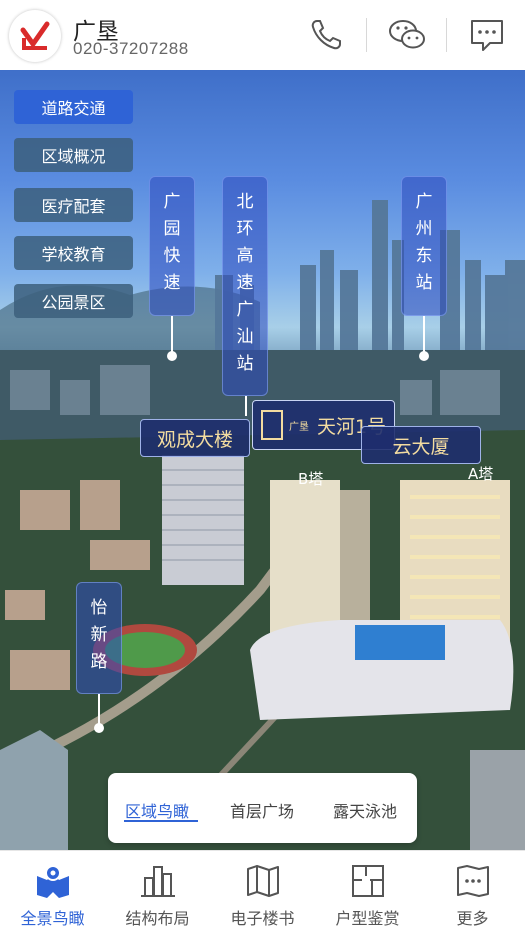  What do you see at coordinates (271, 425) in the screenshot?
I see `tianhe-logo-icon` at bounding box center [271, 425].